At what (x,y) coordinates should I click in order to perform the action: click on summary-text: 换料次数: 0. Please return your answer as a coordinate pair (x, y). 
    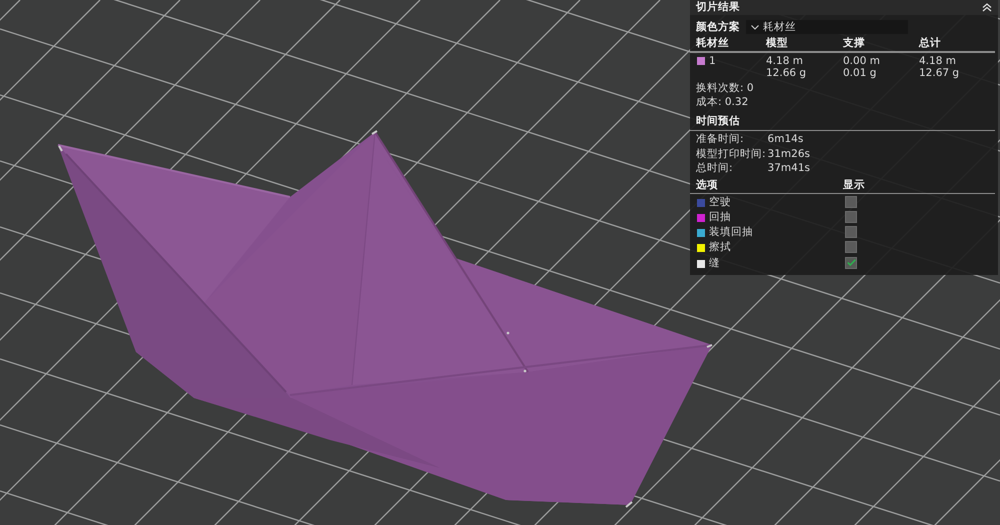
    Looking at the image, I should click on (725, 87).